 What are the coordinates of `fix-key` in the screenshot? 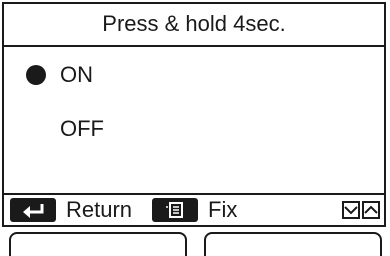 It's located at (175, 210).